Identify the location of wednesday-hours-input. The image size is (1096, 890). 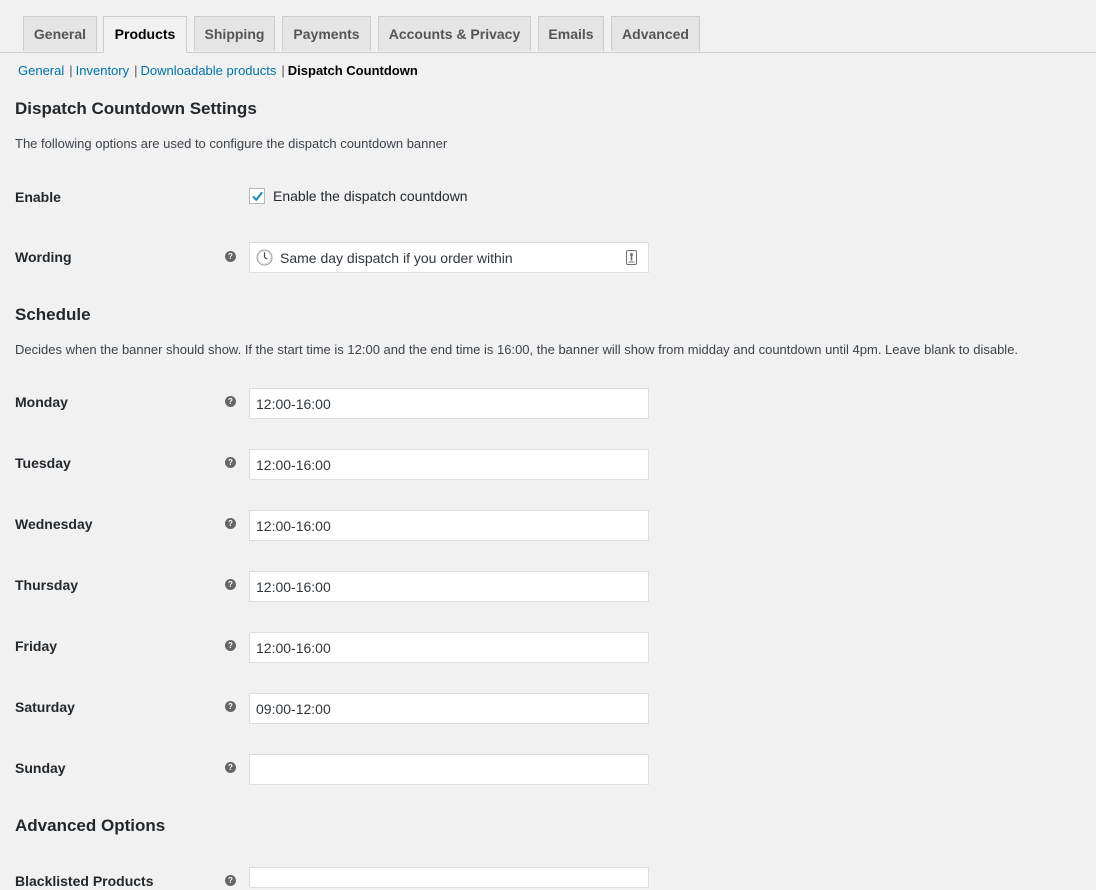
(449, 525).